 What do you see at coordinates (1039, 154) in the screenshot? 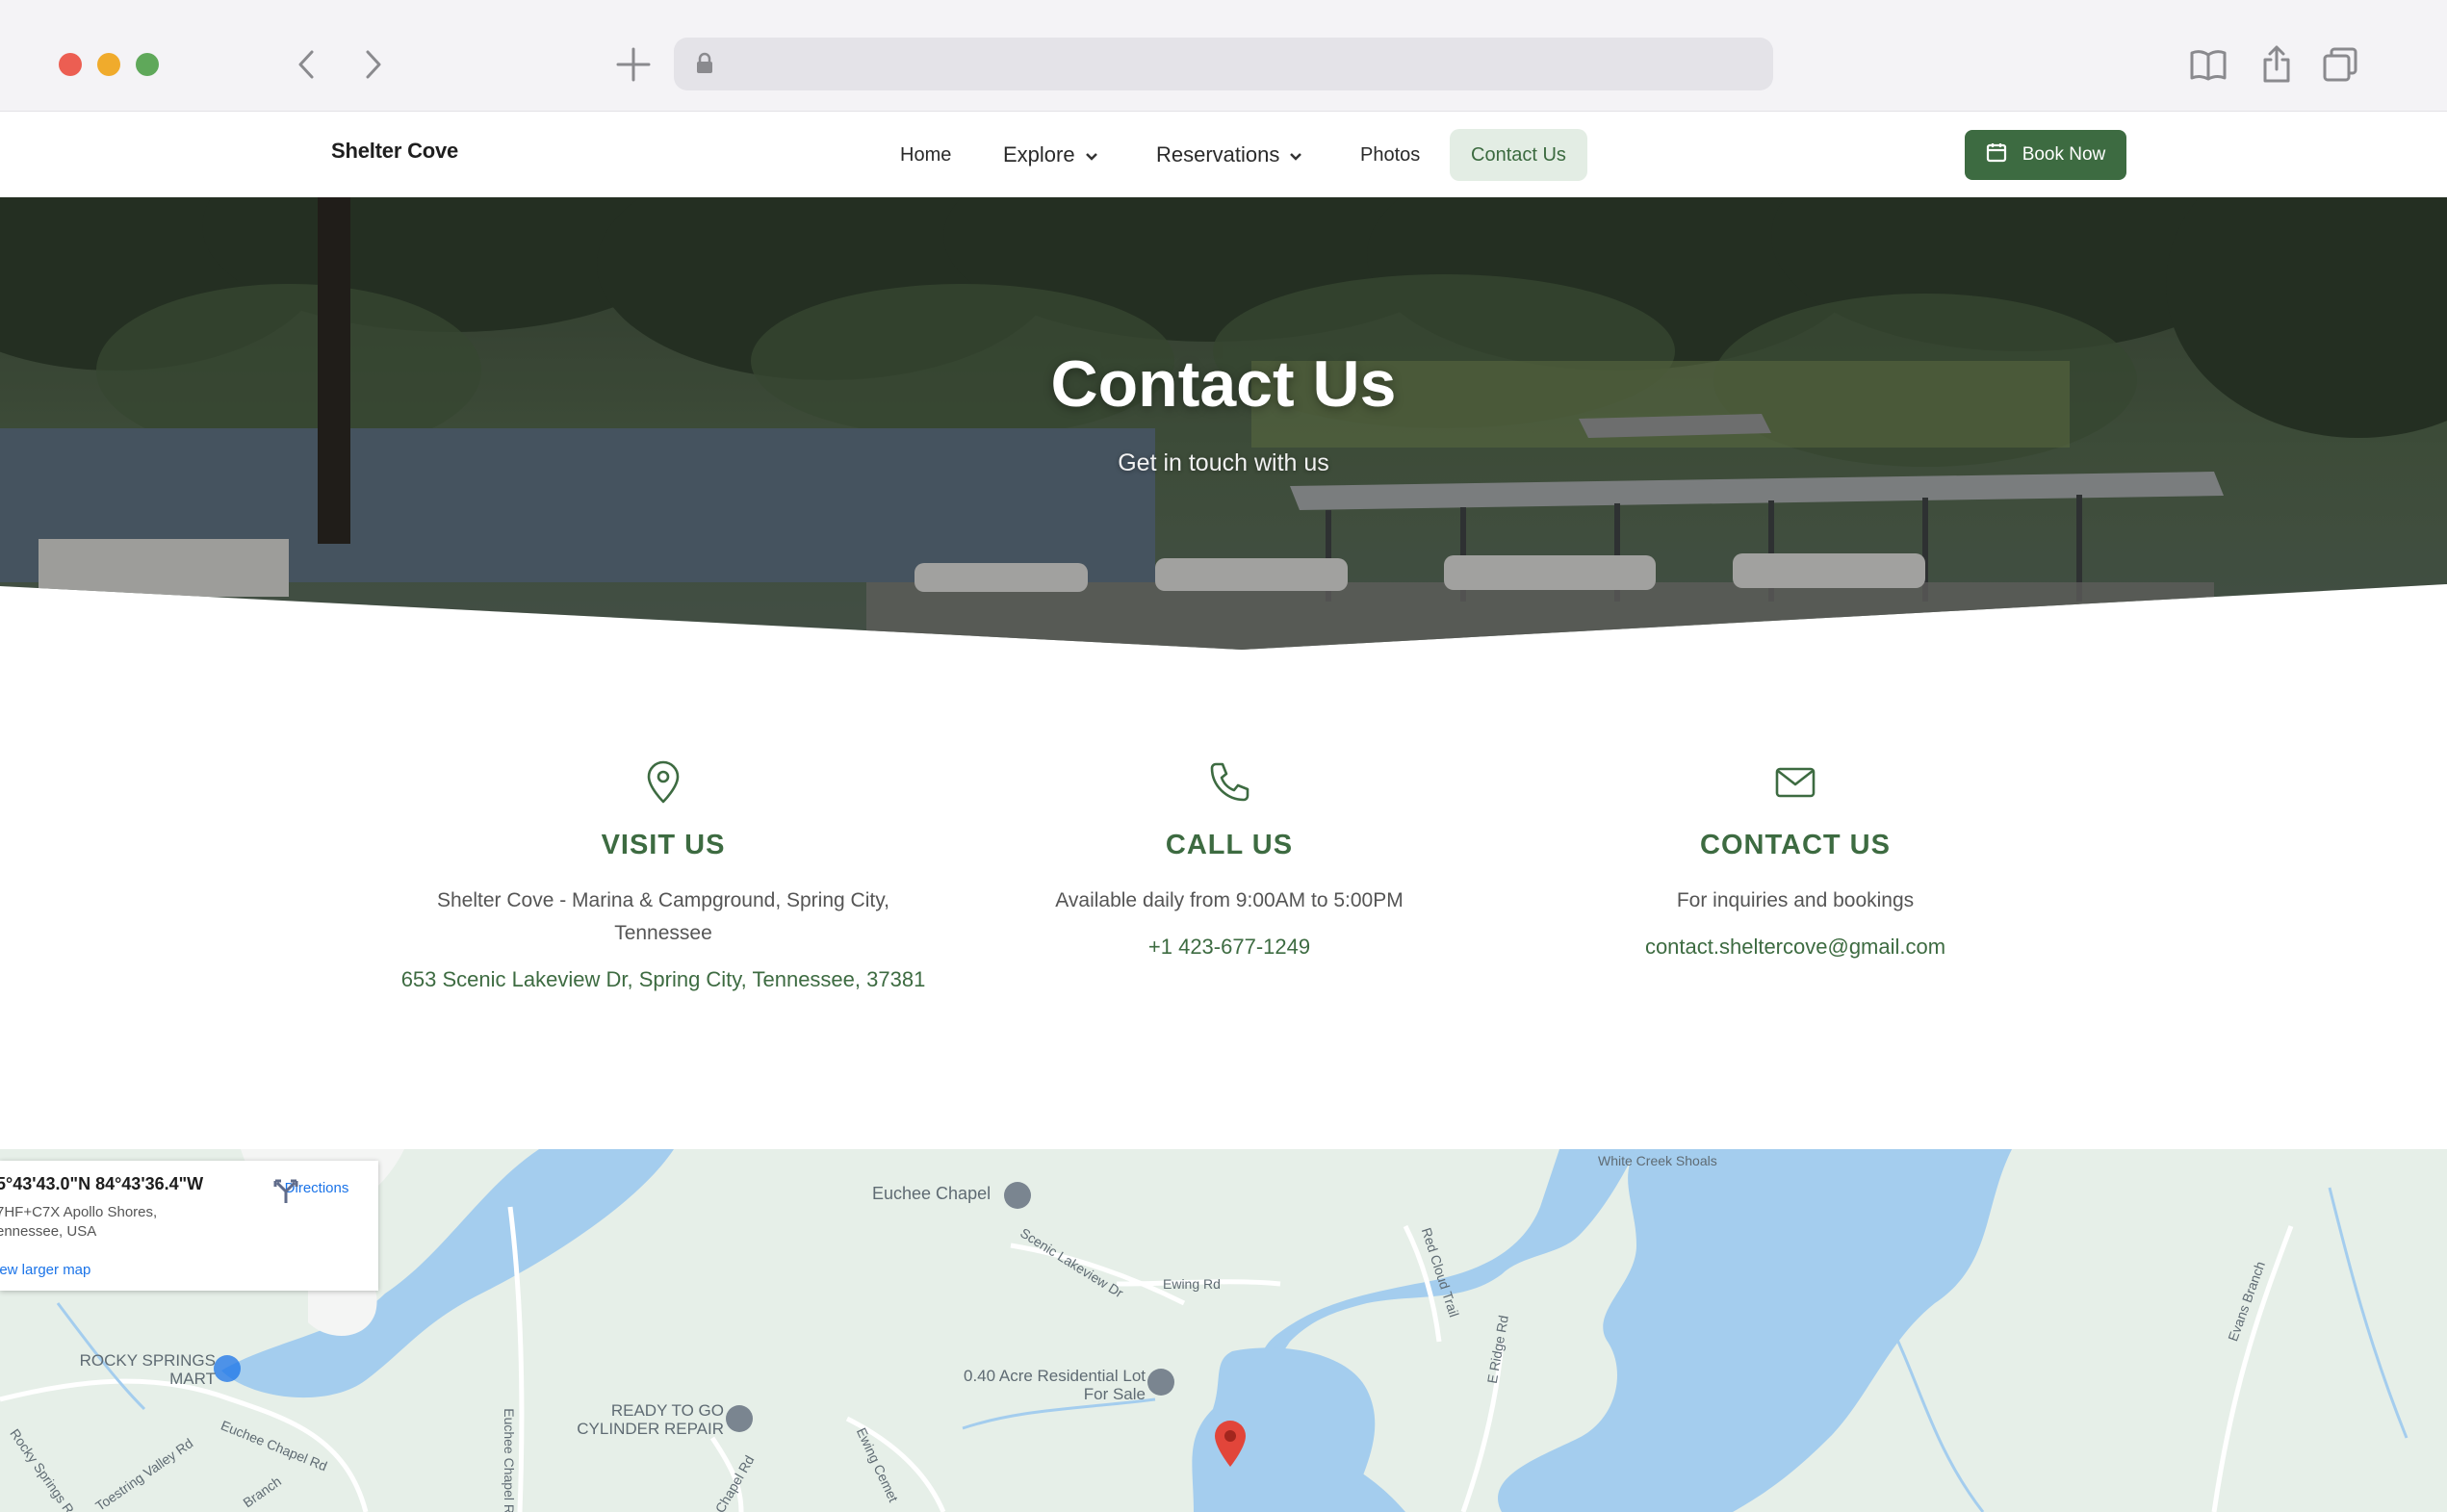
I see `nav-explore-label: Explore` at bounding box center [1039, 154].